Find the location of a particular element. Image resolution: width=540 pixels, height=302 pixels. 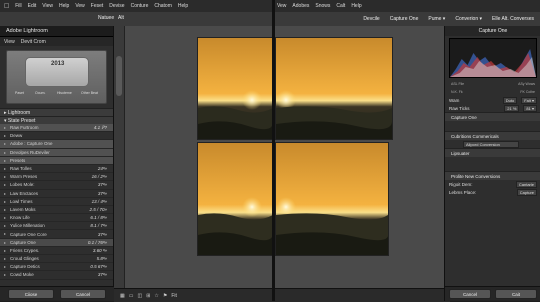

preset-list-item: ▸ Capture Detics 0.5 67ᵃ» is located at coordinates (56, 267).